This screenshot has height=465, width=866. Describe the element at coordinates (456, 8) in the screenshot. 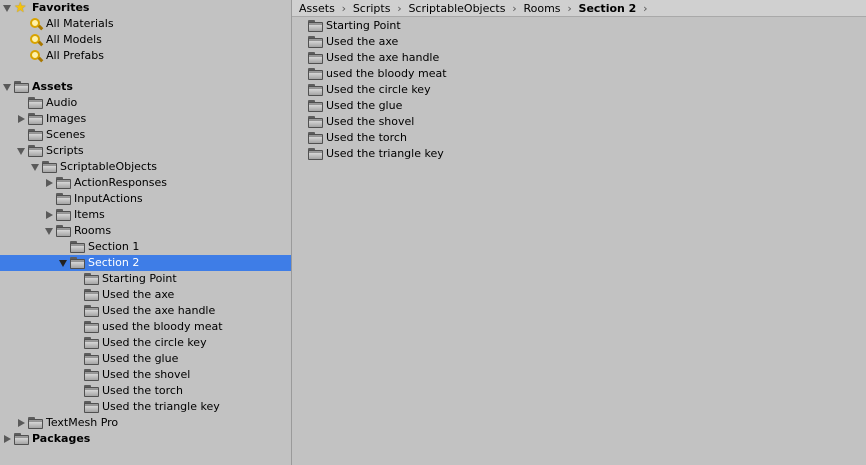

I see `breadcrumb-item-scriptable-objects: ScriptableObjects` at that location.